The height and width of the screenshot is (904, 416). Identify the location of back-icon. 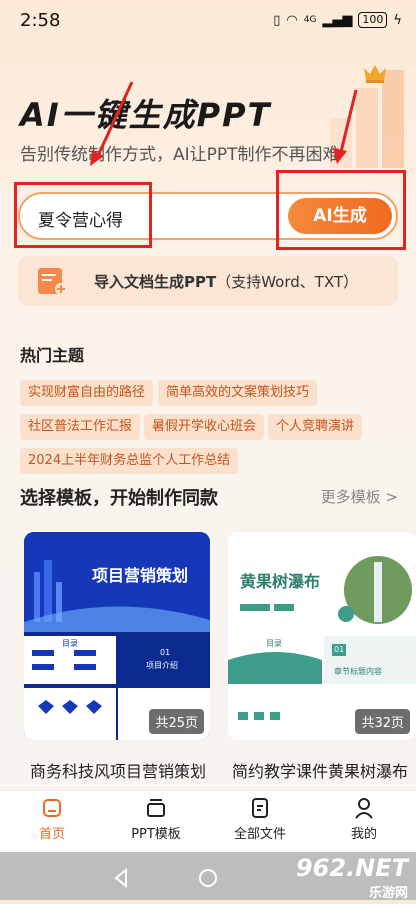
(120, 878).